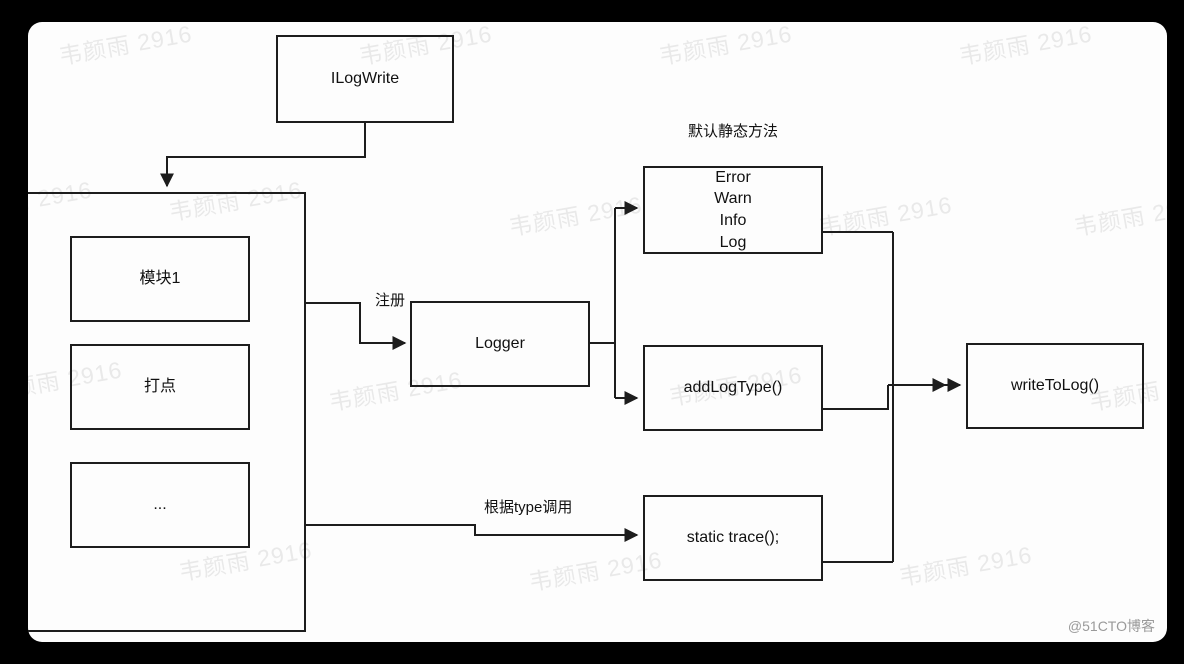 The image size is (1184, 664). I want to click on node-static-trace: static trace();, so click(733, 538).